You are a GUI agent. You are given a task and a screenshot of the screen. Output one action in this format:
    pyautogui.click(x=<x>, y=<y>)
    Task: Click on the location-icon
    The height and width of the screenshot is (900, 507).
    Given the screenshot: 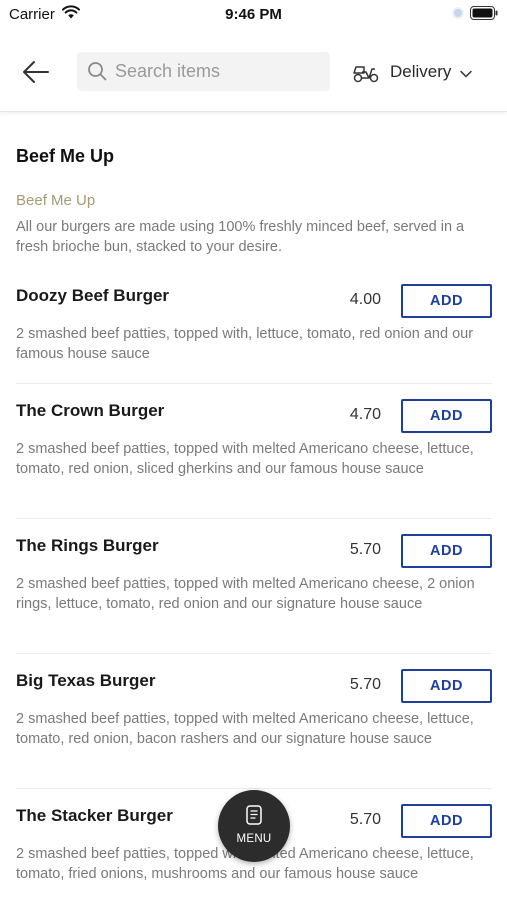 What is the action you would take?
    pyautogui.click(x=458, y=13)
    